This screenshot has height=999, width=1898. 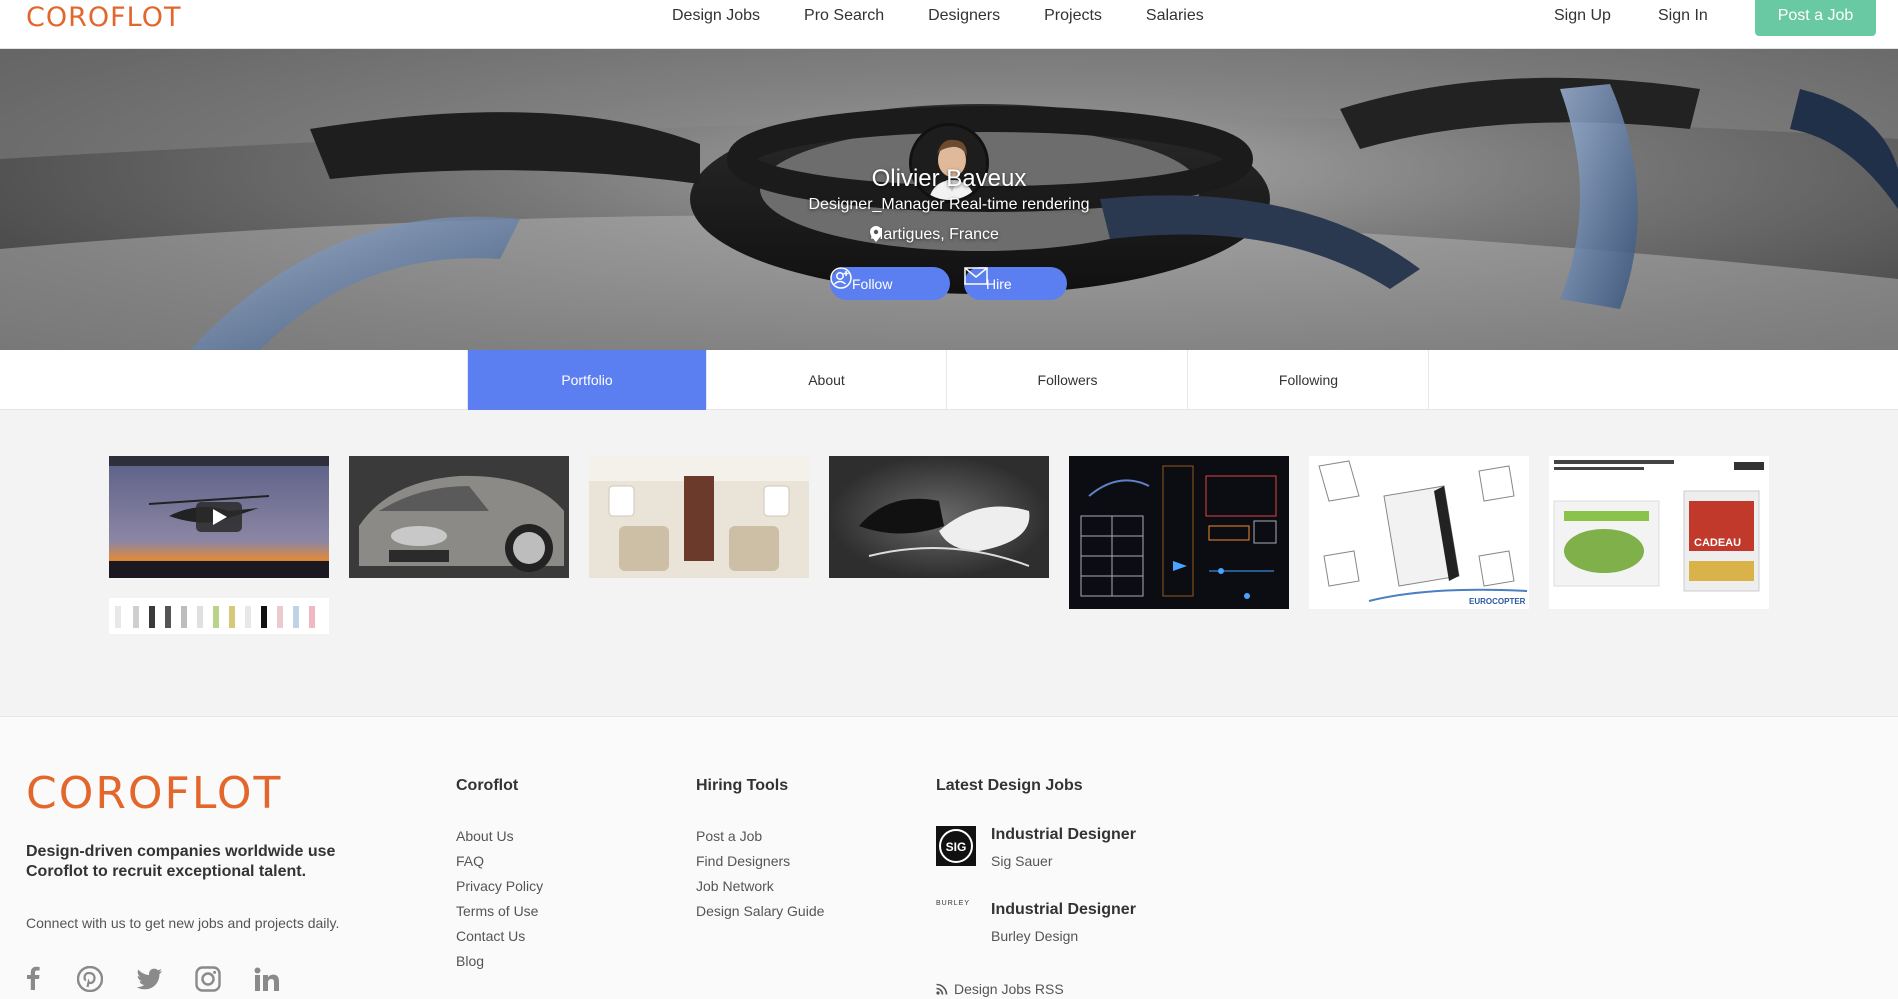 What do you see at coordinates (497, 911) in the screenshot?
I see `footer-link-terms-of-use: Terms of Use` at bounding box center [497, 911].